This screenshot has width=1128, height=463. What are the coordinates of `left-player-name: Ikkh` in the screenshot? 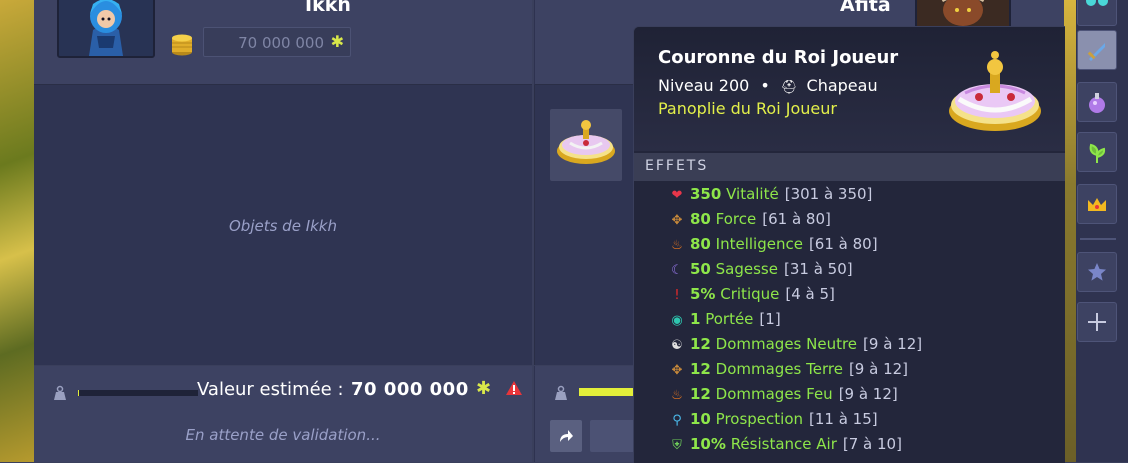 It's located at (328, 8).